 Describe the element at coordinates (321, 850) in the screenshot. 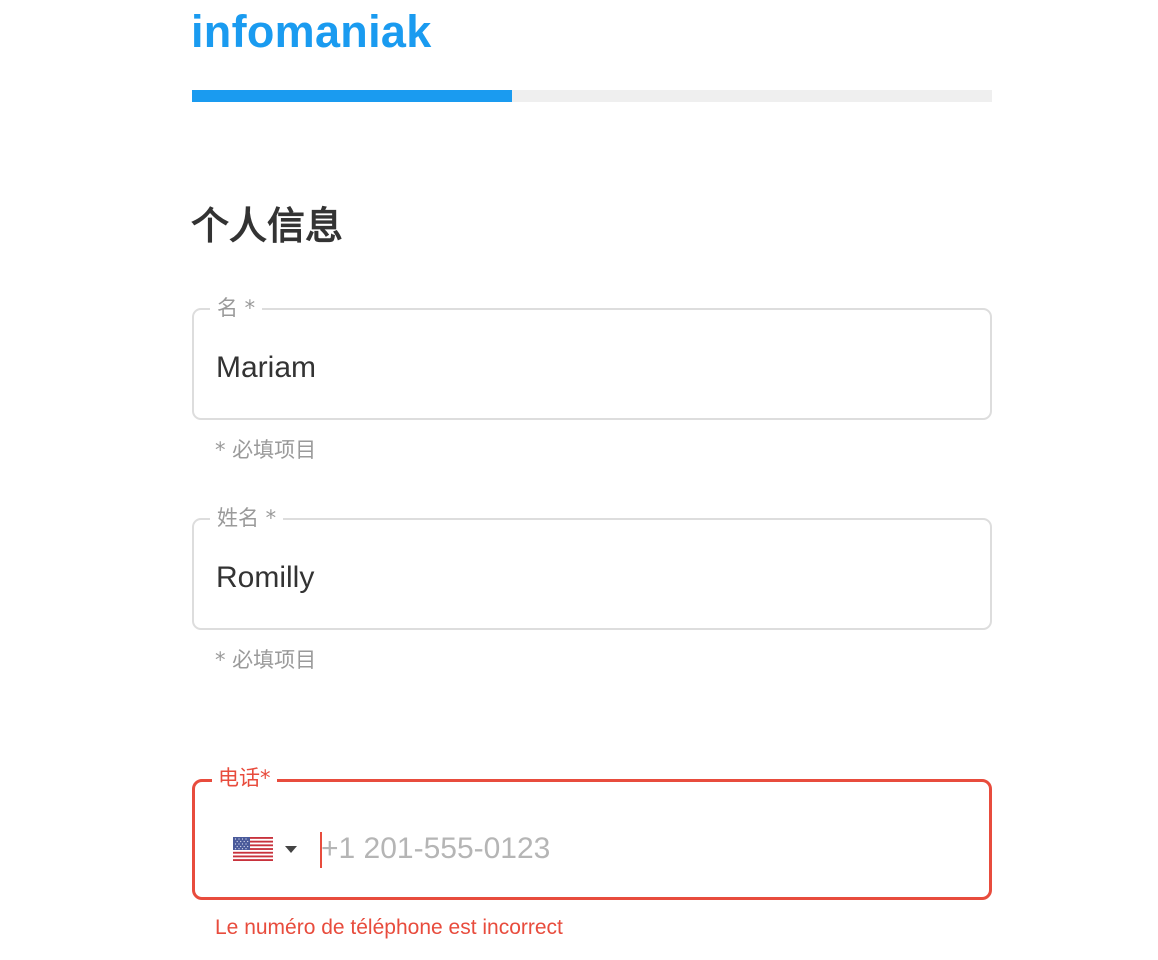

I see `text-cursor` at that location.